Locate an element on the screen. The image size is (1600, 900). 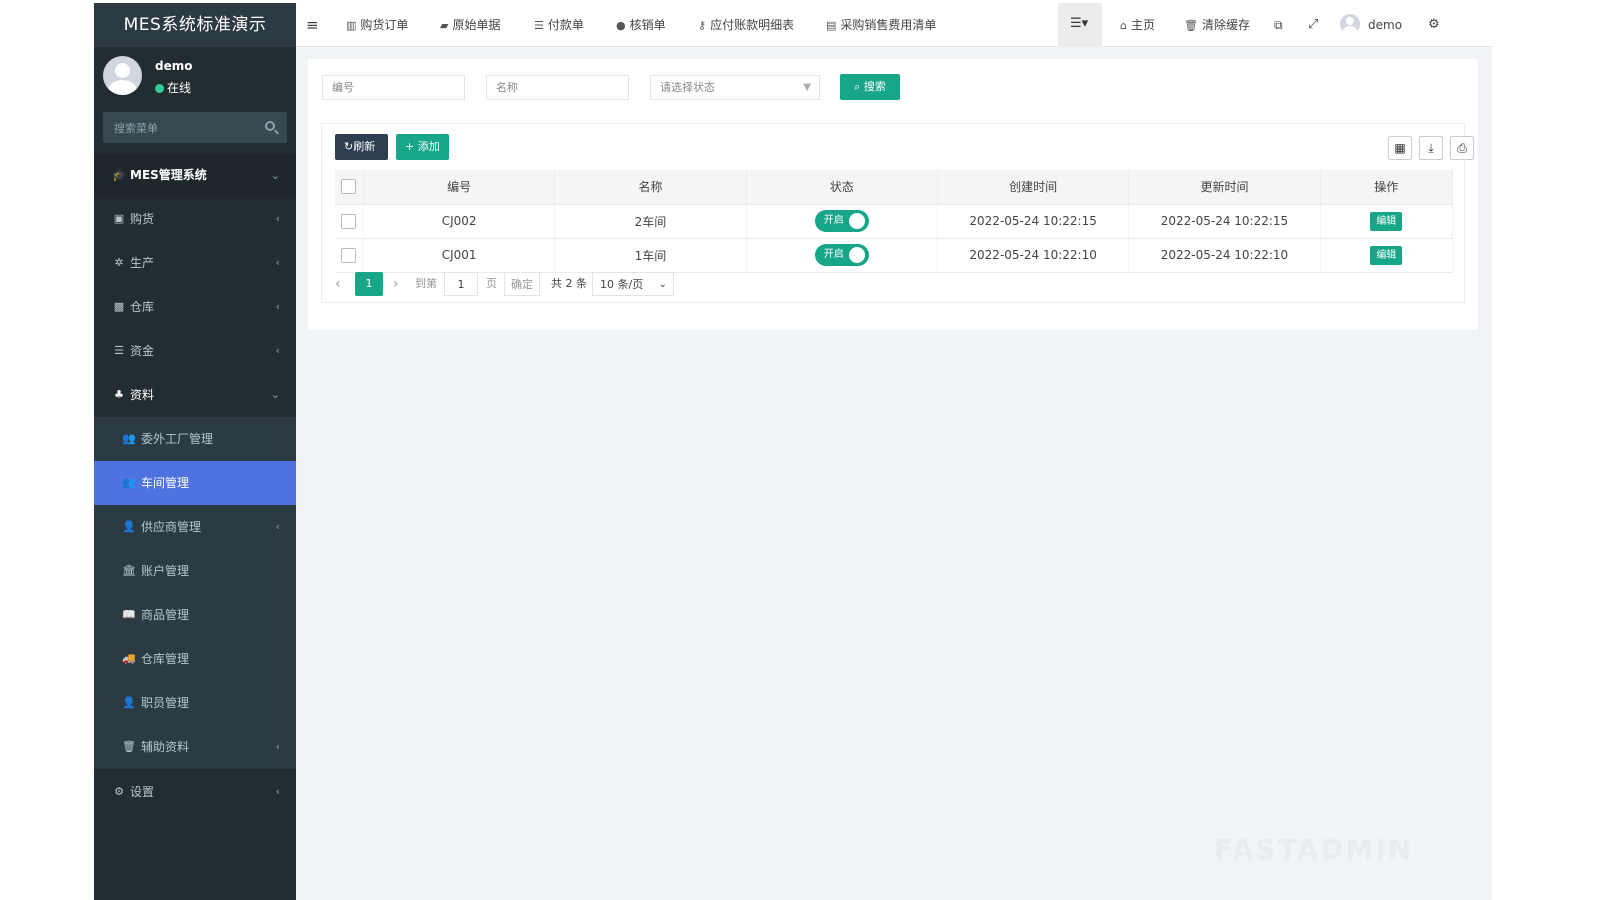
page-size-select: 10 条/页 ⌄ is located at coordinates (633, 284).